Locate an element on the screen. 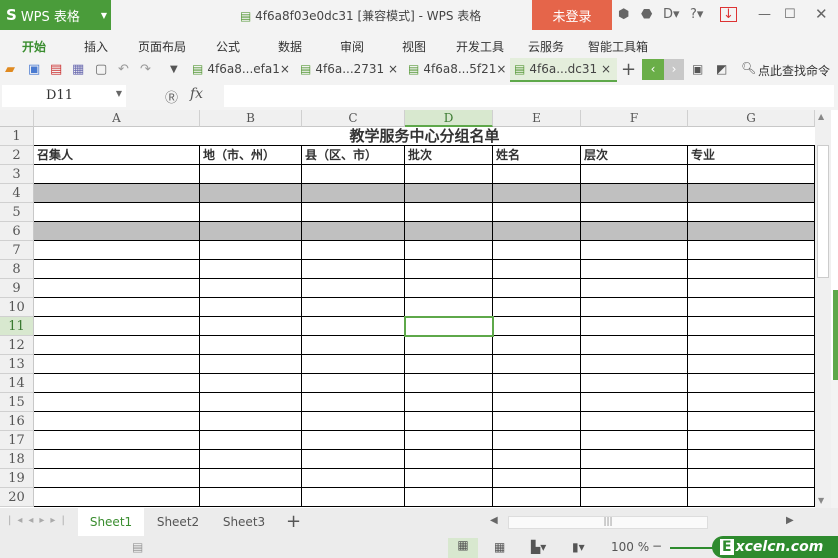  select-all-corner is located at coordinates (17, 118).